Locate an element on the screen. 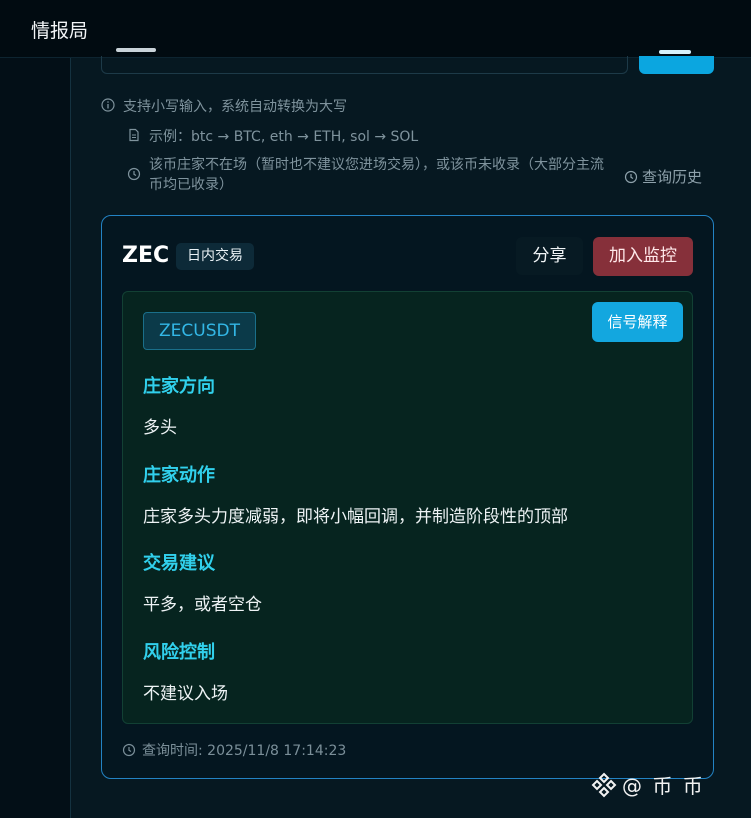 The width and height of the screenshot is (751, 818). hint-lowercase-text: 支持小写输入，系统自动转换为大写 is located at coordinates (235, 107).